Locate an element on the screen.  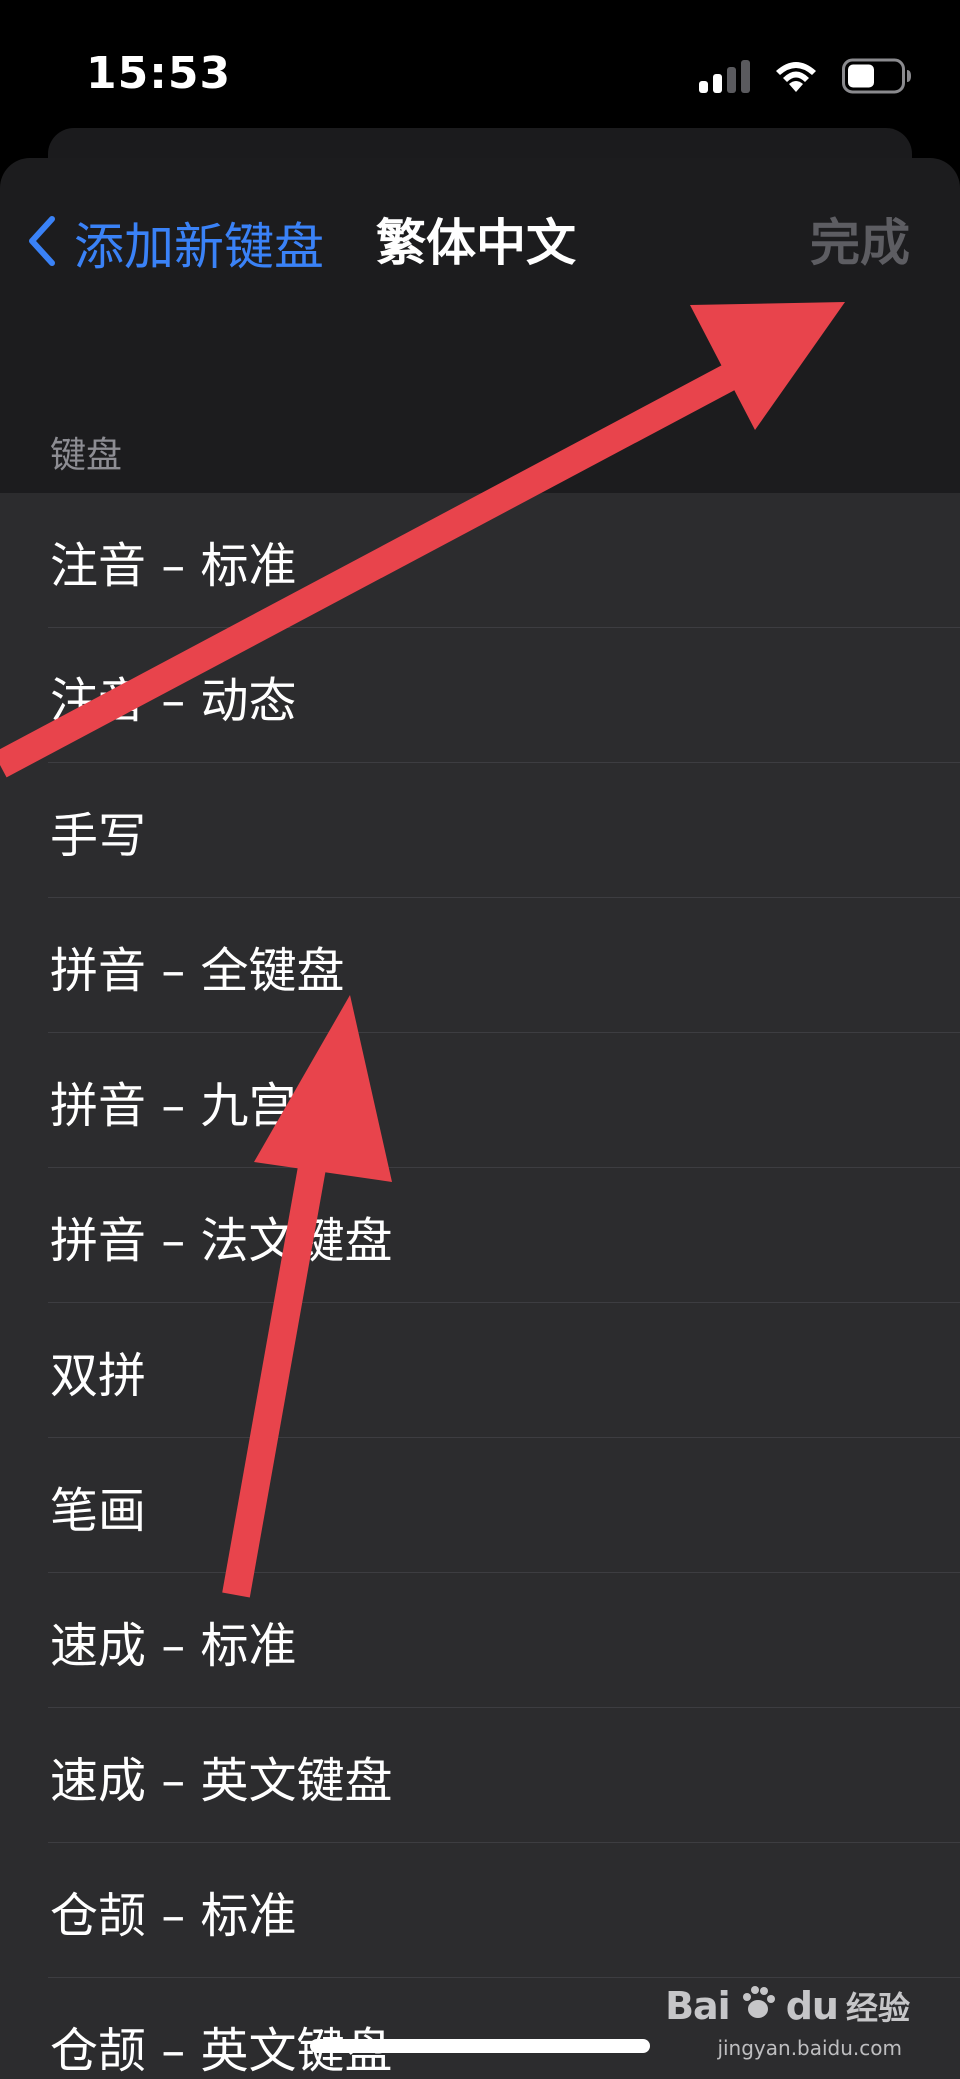
list-item: 手写 is located at coordinates (480, 830).